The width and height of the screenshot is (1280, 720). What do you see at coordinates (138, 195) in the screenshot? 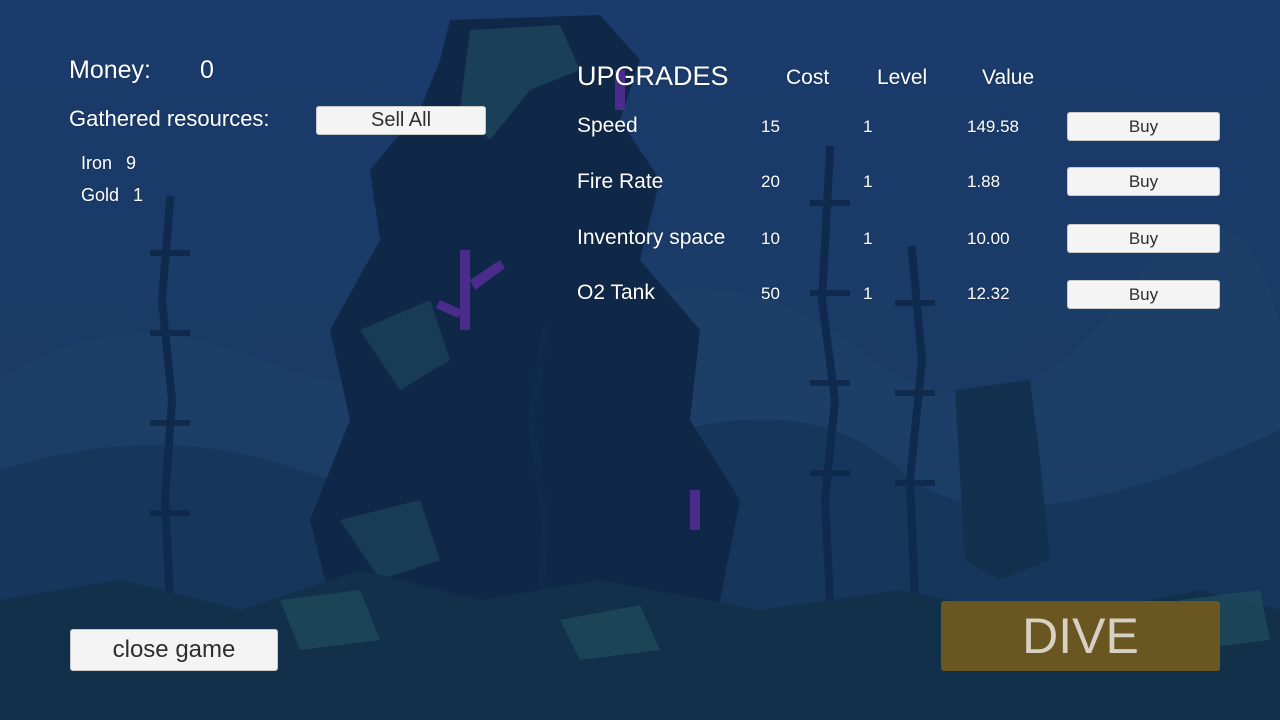
I see `resource-count-gold: 1` at bounding box center [138, 195].